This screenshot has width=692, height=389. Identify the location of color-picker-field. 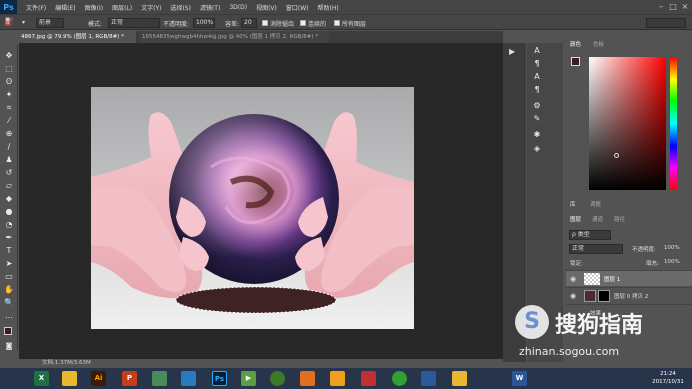
(627, 123).